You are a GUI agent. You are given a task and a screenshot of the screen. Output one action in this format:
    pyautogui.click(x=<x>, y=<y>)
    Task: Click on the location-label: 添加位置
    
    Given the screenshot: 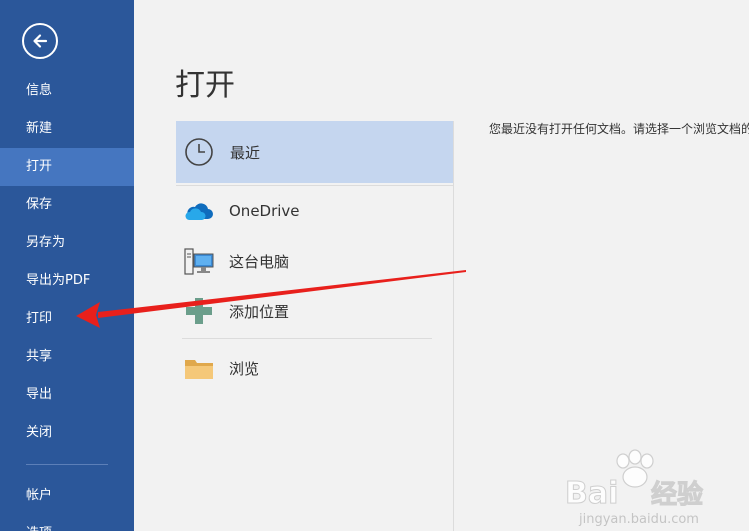 What is the action you would take?
    pyautogui.click(x=259, y=311)
    